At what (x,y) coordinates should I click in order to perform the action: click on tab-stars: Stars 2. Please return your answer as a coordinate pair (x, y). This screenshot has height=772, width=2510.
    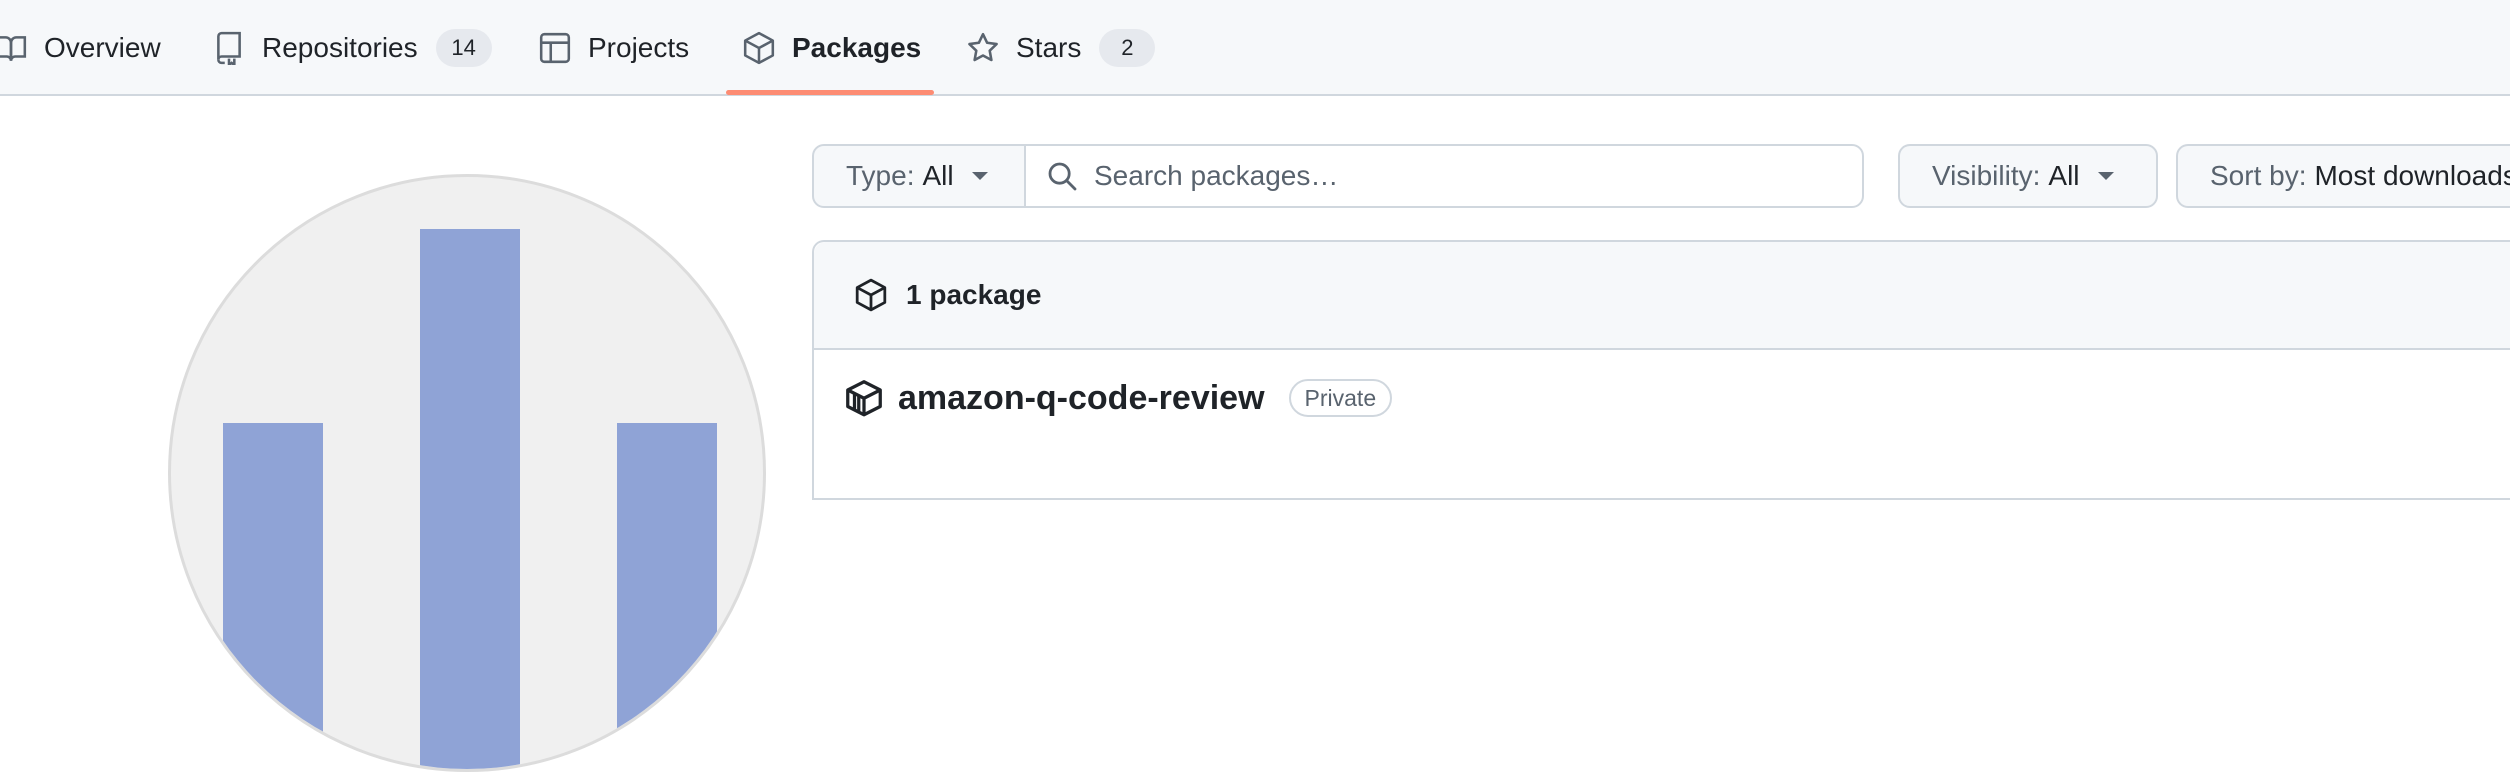
    Looking at the image, I should click on (1061, 48).